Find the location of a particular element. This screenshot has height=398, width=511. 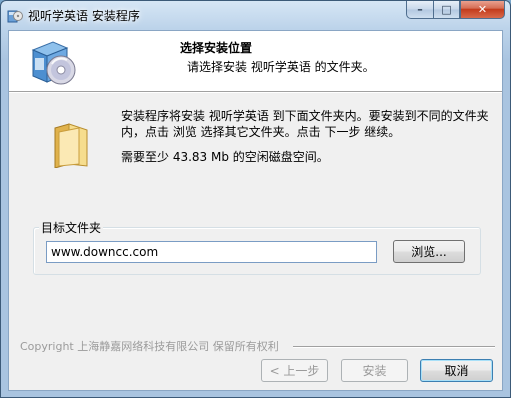

destination-group-label: 目标文件夹 is located at coordinates (71, 227).